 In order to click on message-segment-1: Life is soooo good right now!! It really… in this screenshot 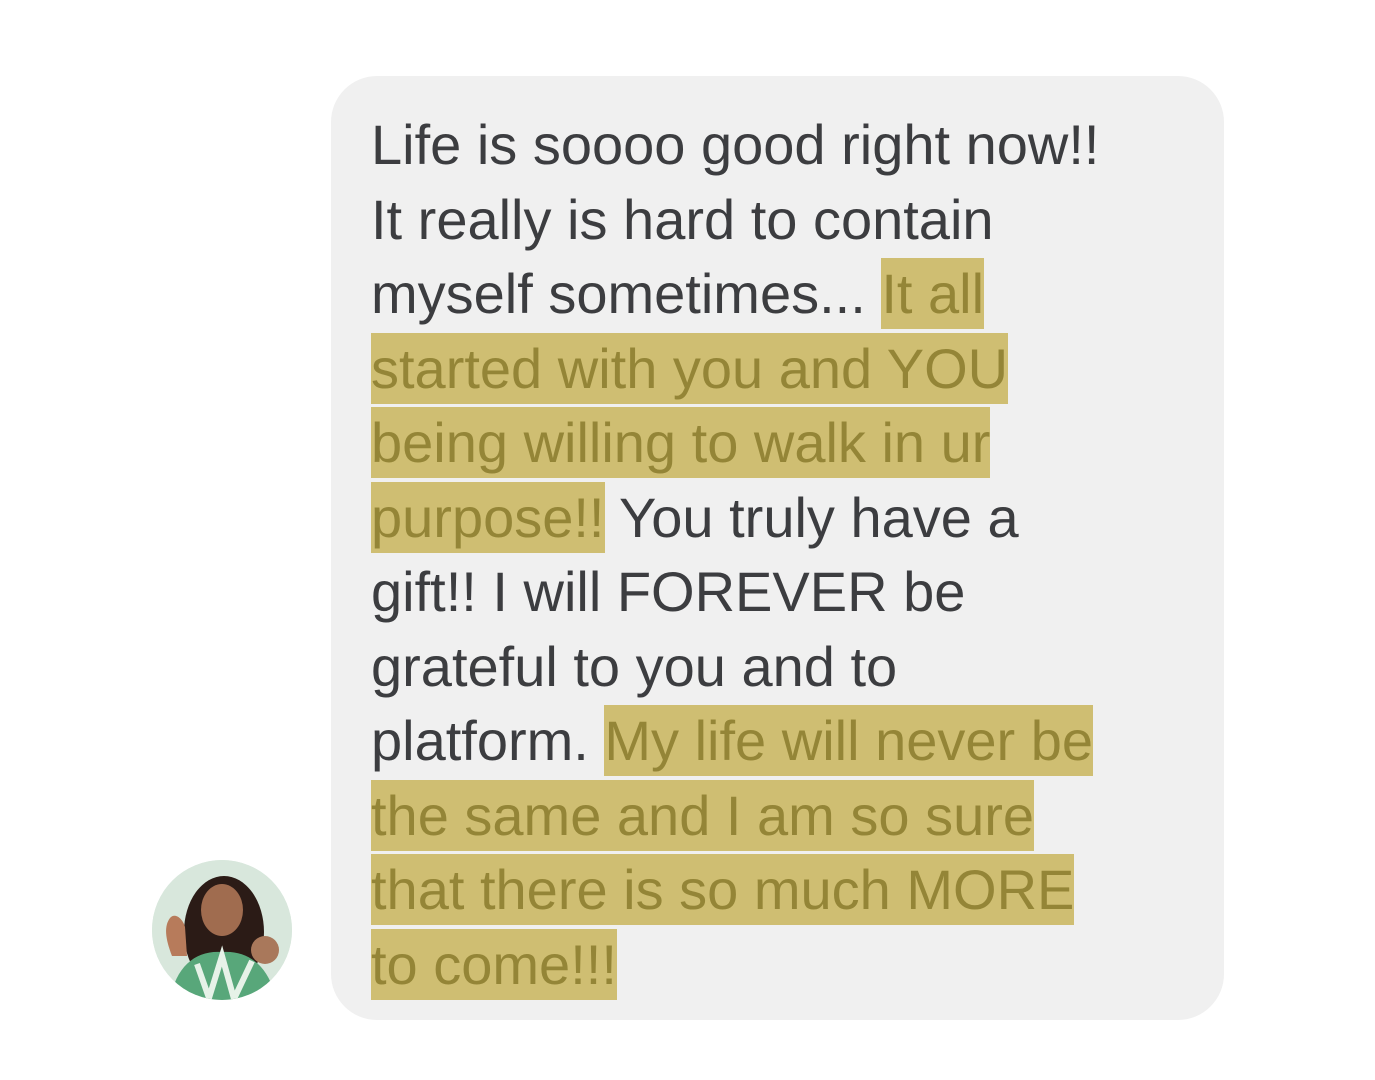, I will do `click(735, 219)`.